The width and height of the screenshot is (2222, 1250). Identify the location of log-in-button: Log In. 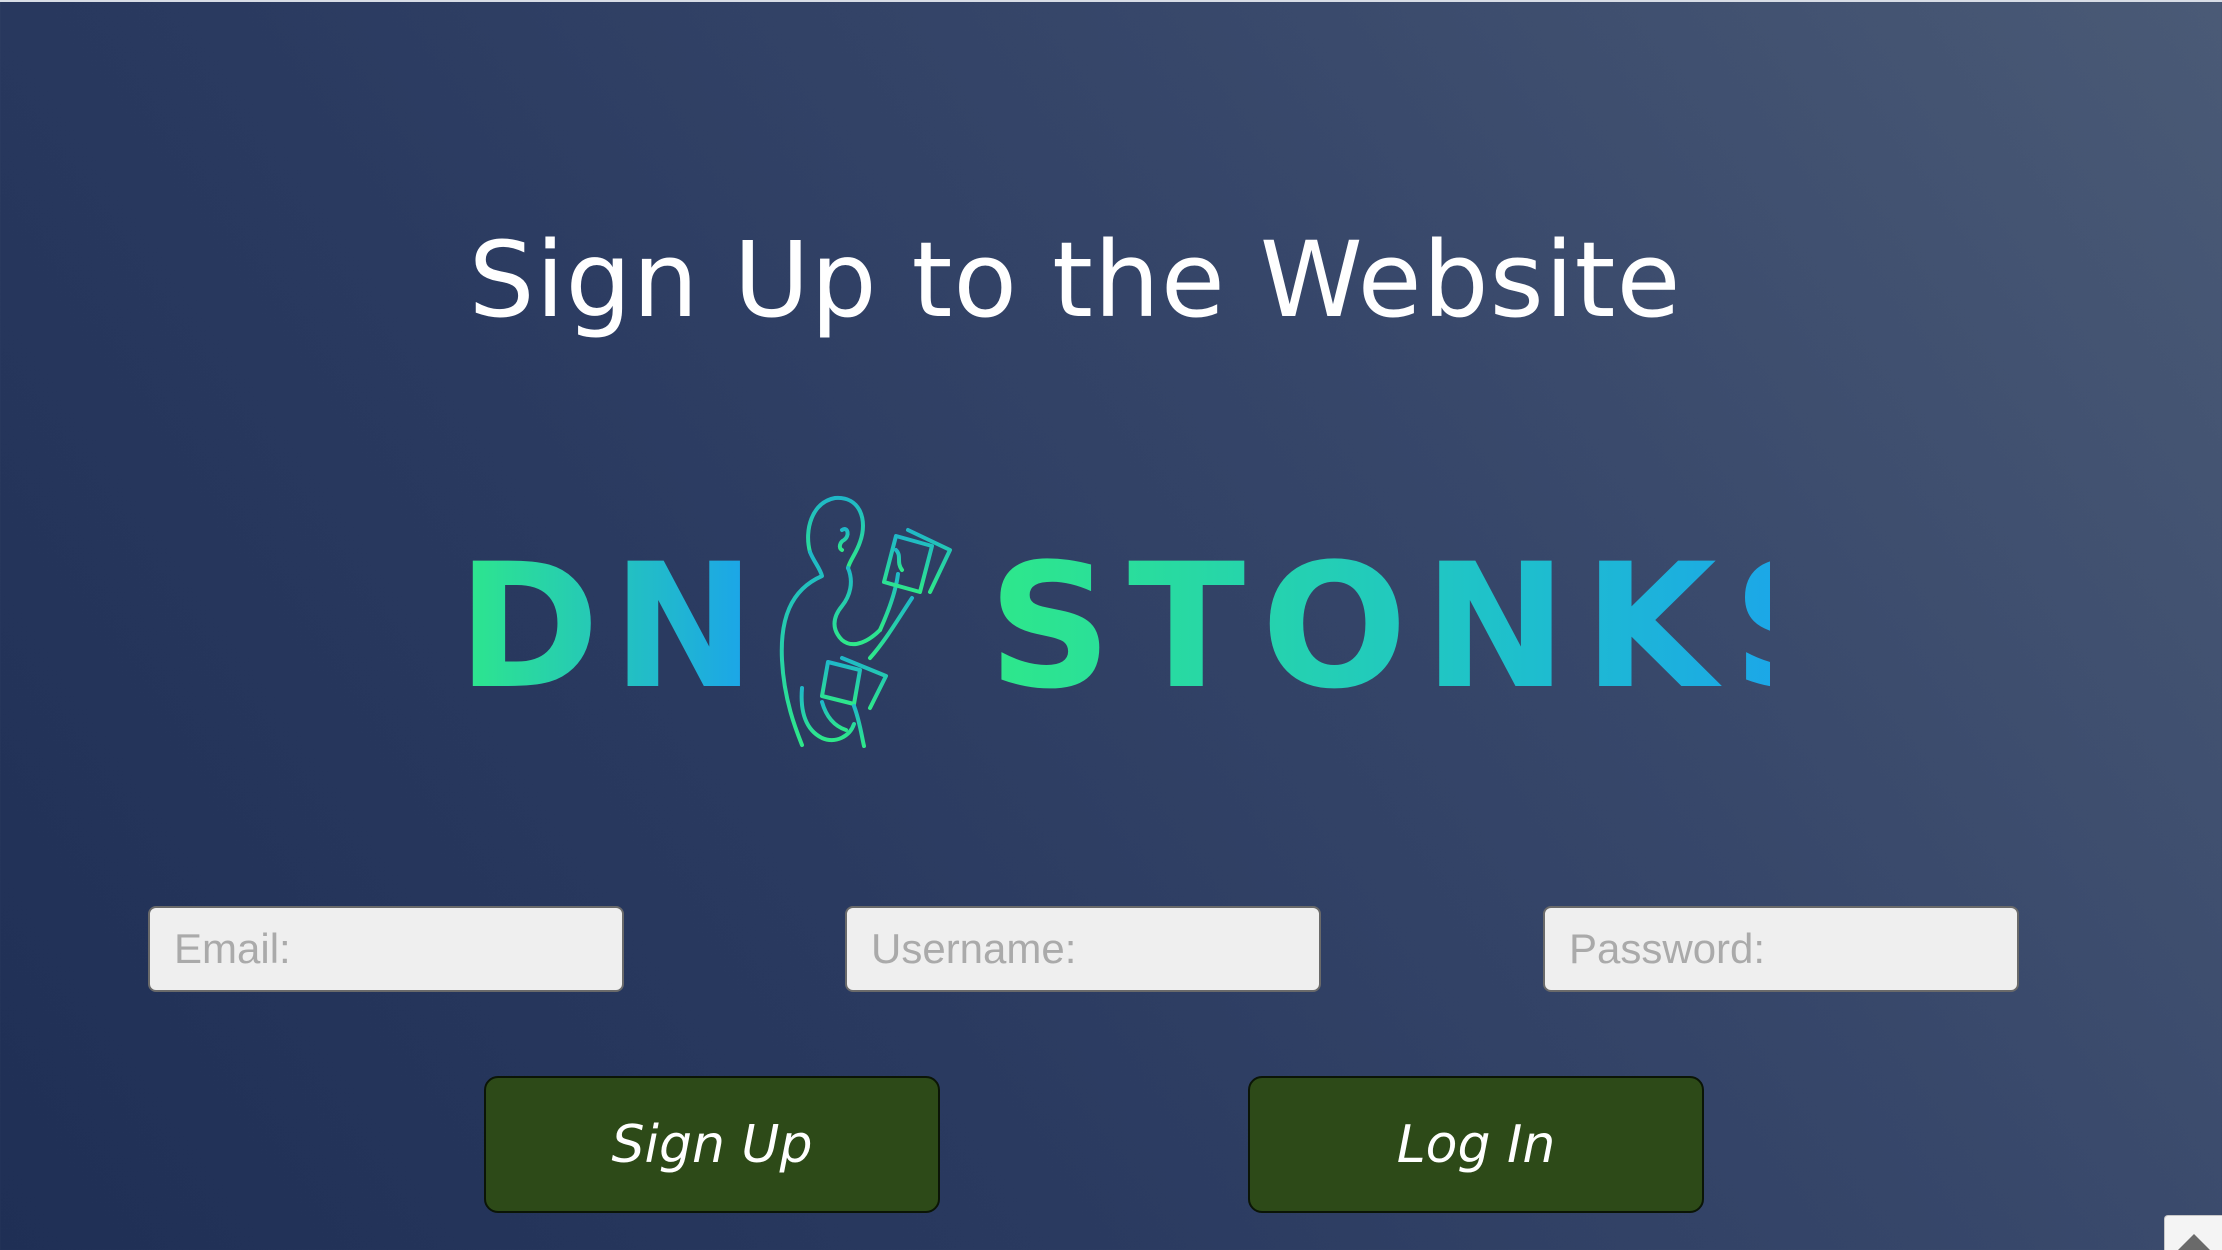
(1476, 1144).